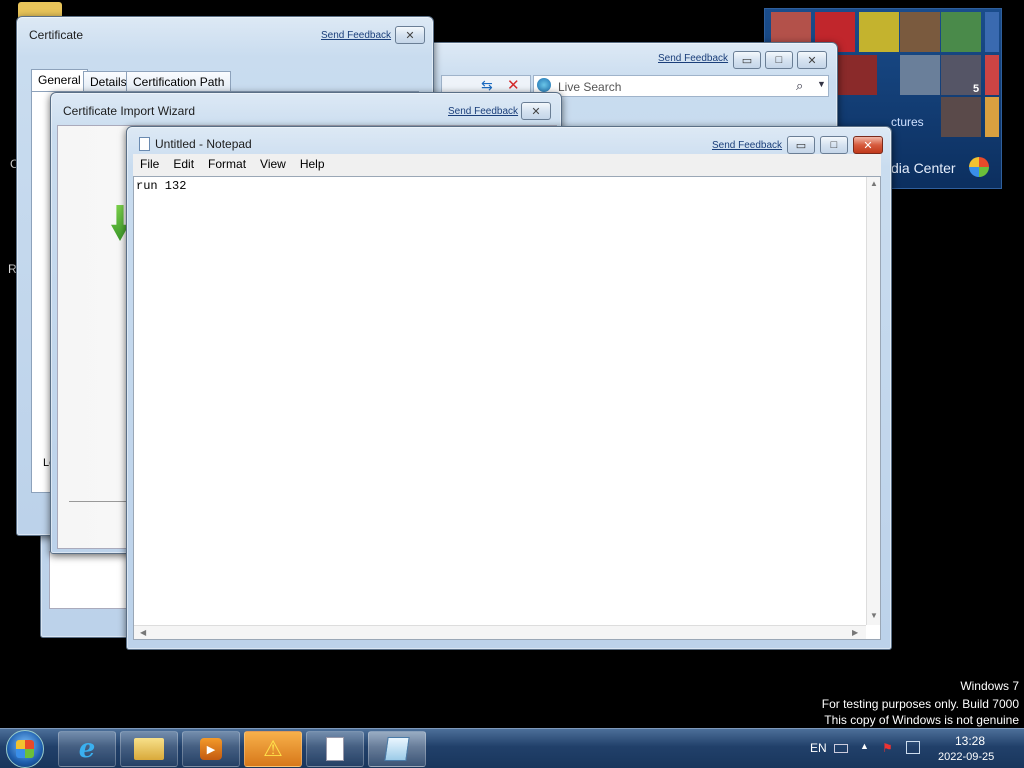 The height and width of the screenshot is (768, 1024). What do you see at coordinates (183, 165) in the screenshot?
I see `menu-edit: Edit` at bounding box center [183, 165].